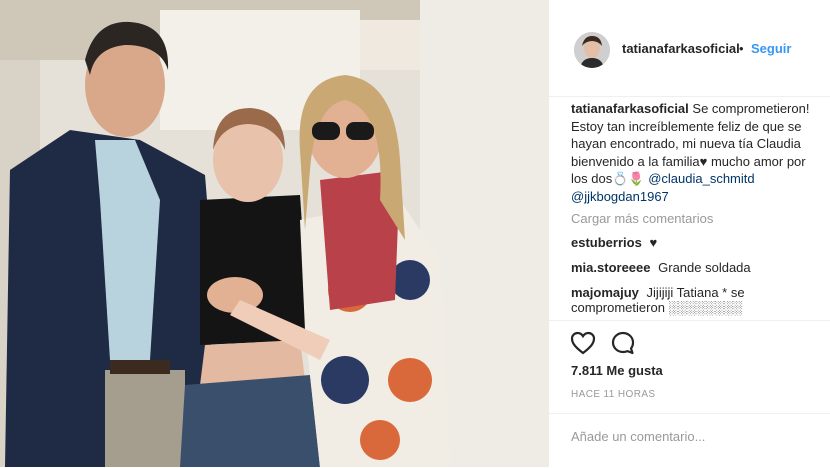 This screenshot has width=830, height=468. Describe the element at coordinates (605, 292) in the screenshot. I see `comment-username: majomajuy` at that location.